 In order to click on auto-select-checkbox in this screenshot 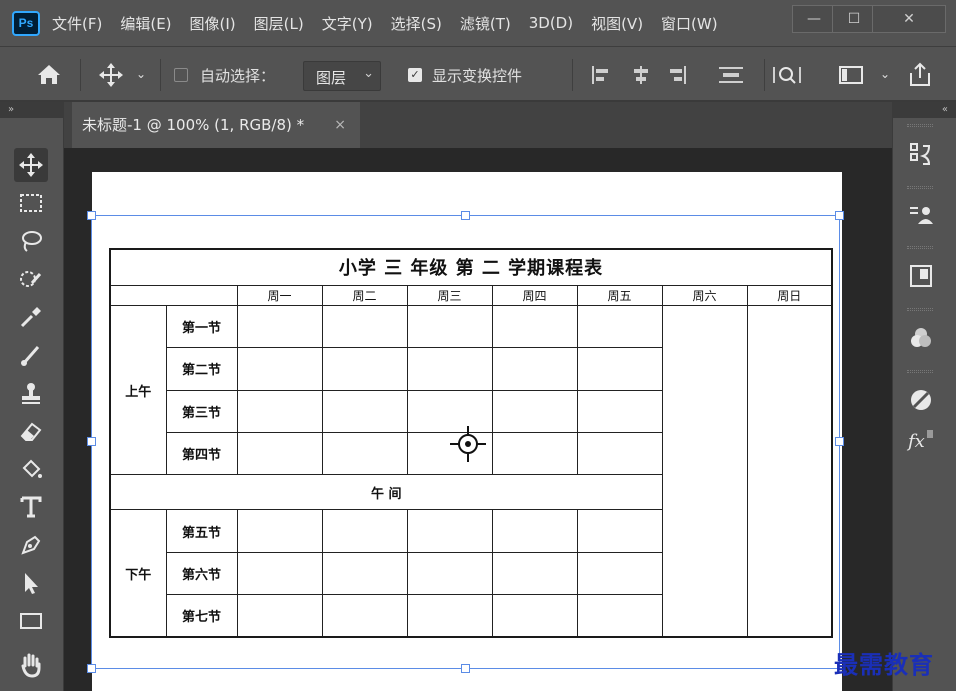, I will do `click(181, 75)`.